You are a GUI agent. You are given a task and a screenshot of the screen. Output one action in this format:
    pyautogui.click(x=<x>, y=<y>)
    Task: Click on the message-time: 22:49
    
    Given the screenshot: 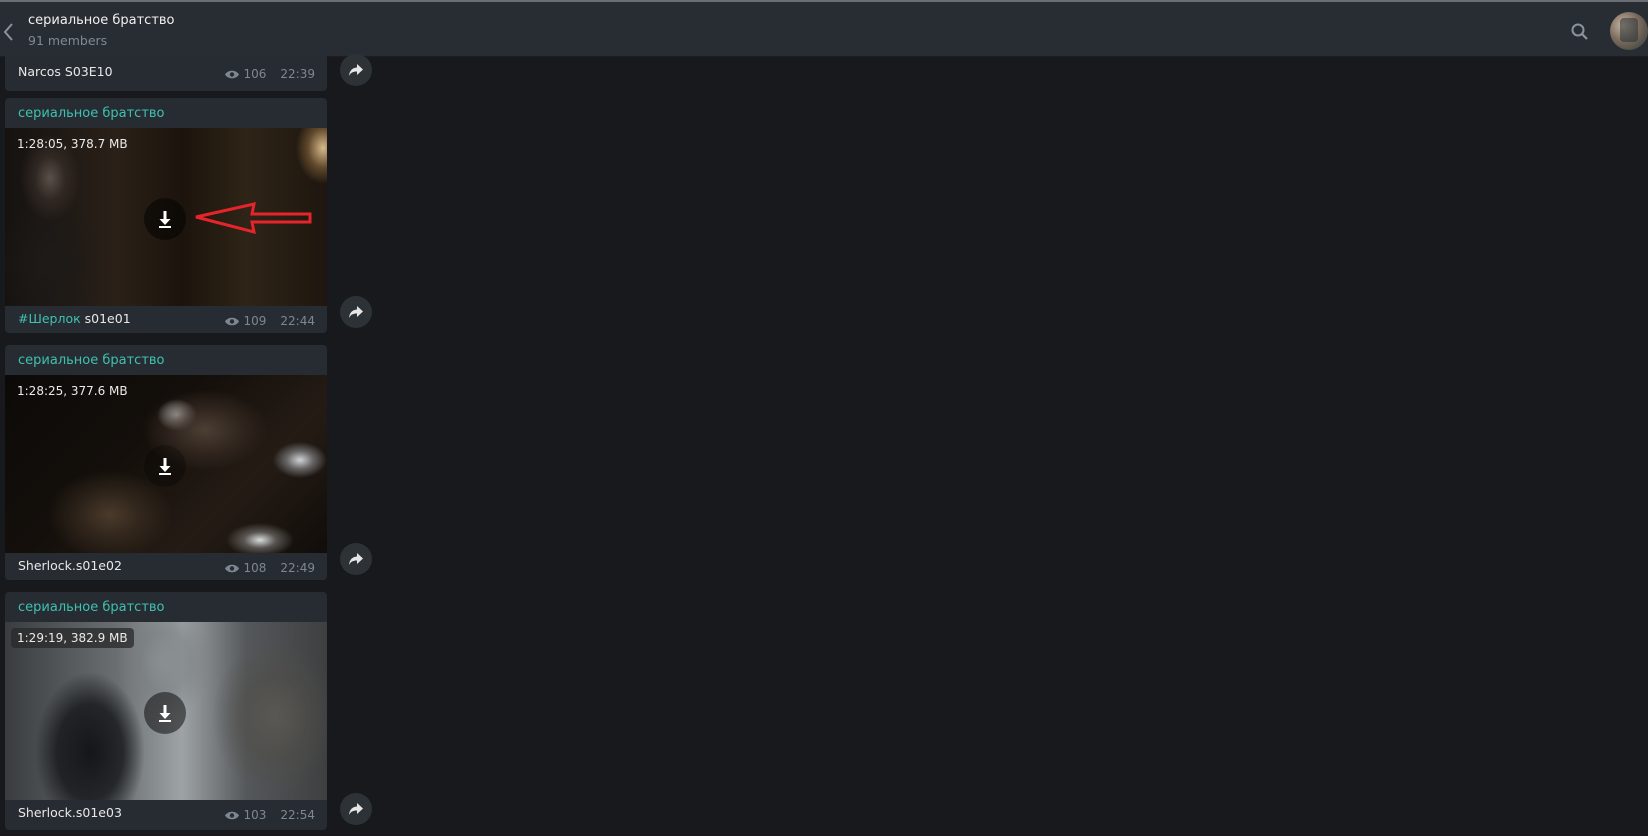 What is the action you would take?
    pyautogui.click(x=297, y=568)
    